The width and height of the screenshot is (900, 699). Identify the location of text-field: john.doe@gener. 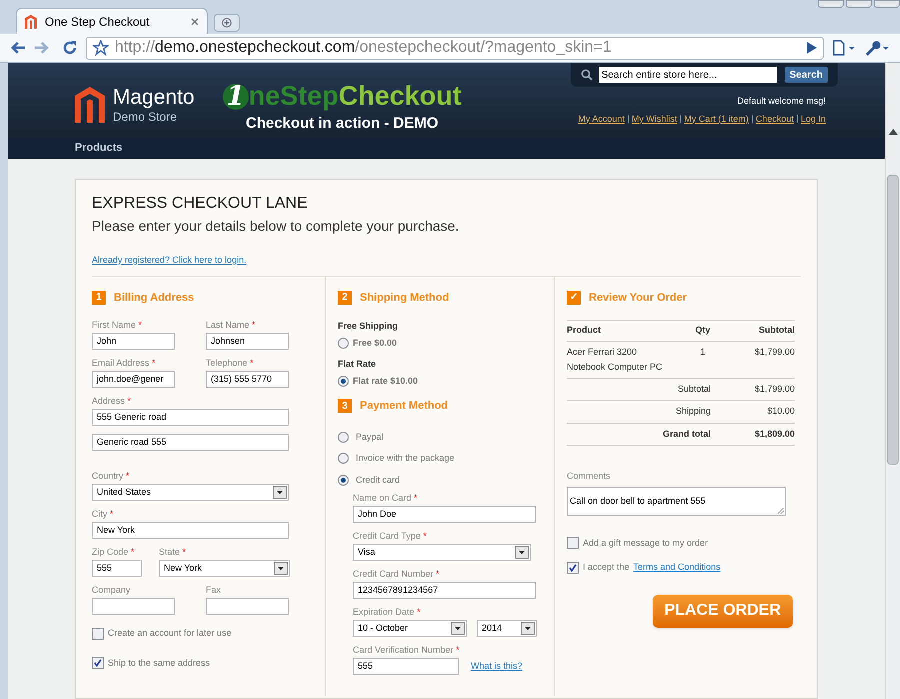
(133, 379).